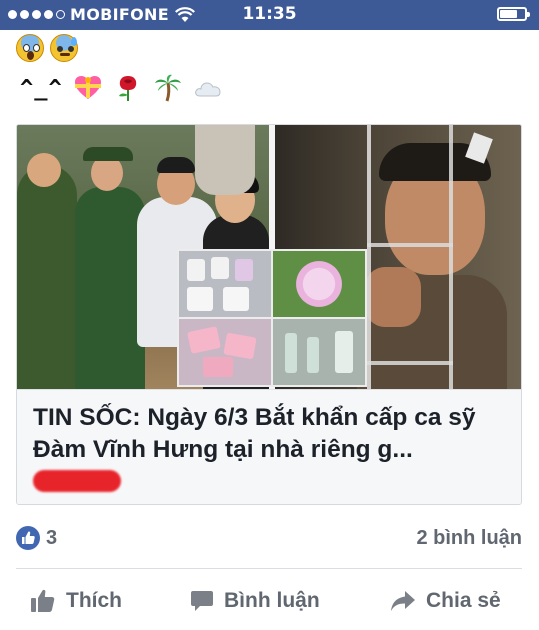 The width and height of the screenshot is (539, 630). Describe the element at coordinates (403, 601) in the screenshot. I see `share-arrow-icon` at that location.